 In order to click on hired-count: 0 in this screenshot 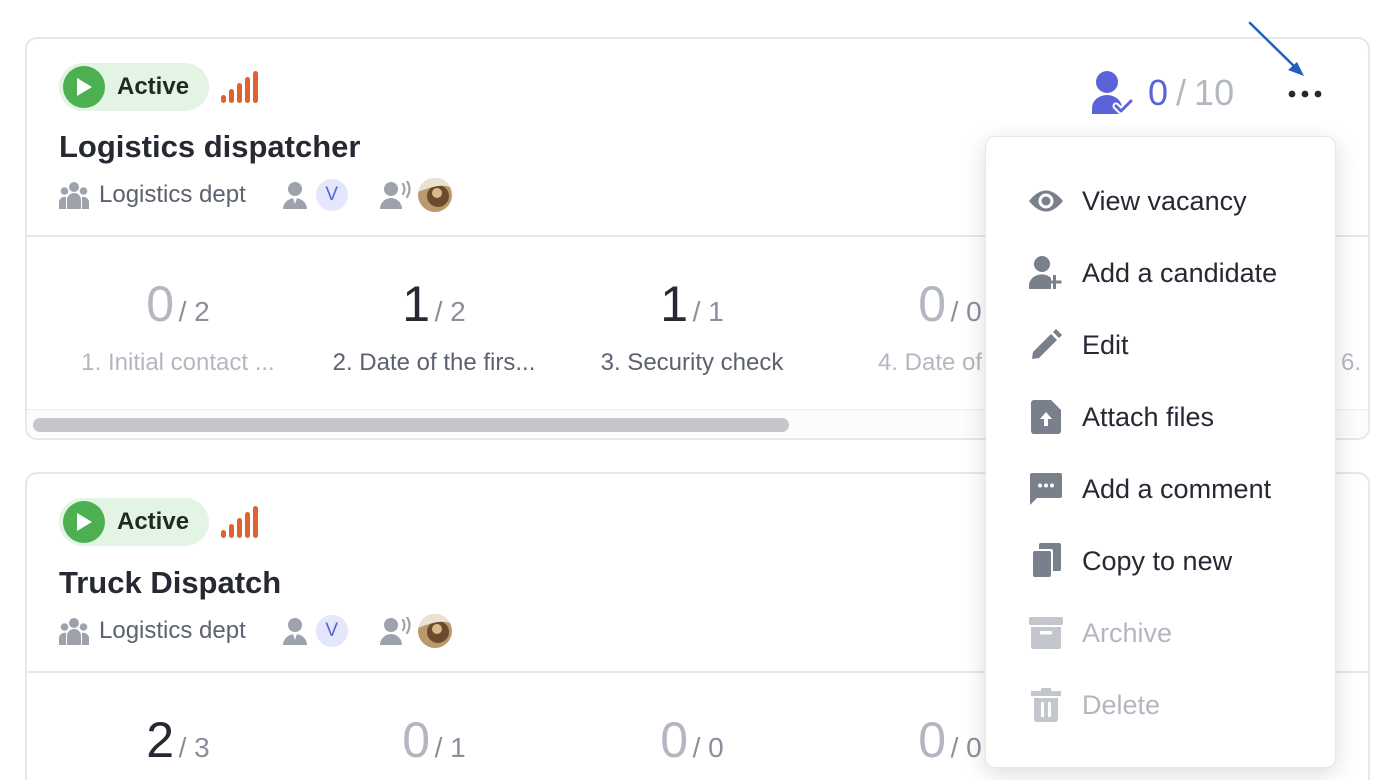, I will do `click(1158, 92)`.